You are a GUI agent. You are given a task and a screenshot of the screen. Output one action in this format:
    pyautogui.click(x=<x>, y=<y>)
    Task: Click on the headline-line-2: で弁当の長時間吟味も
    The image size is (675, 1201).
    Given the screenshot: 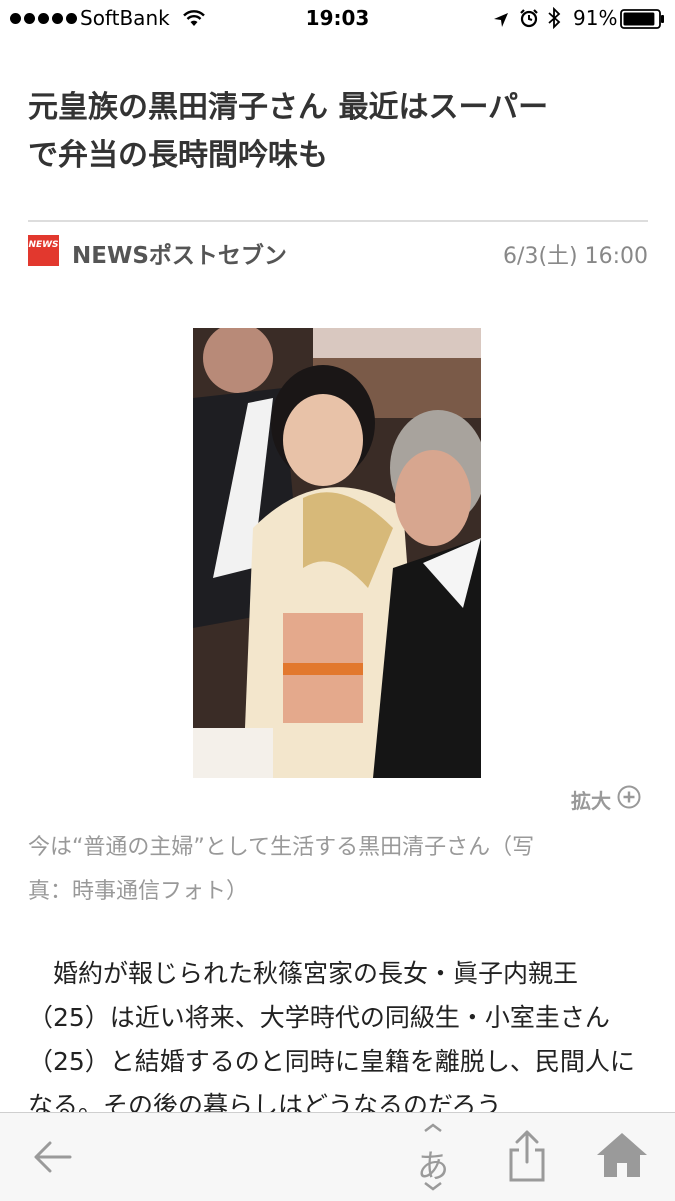 What is the action you would take?
    pyautogui.click(x=178, y=155)
    